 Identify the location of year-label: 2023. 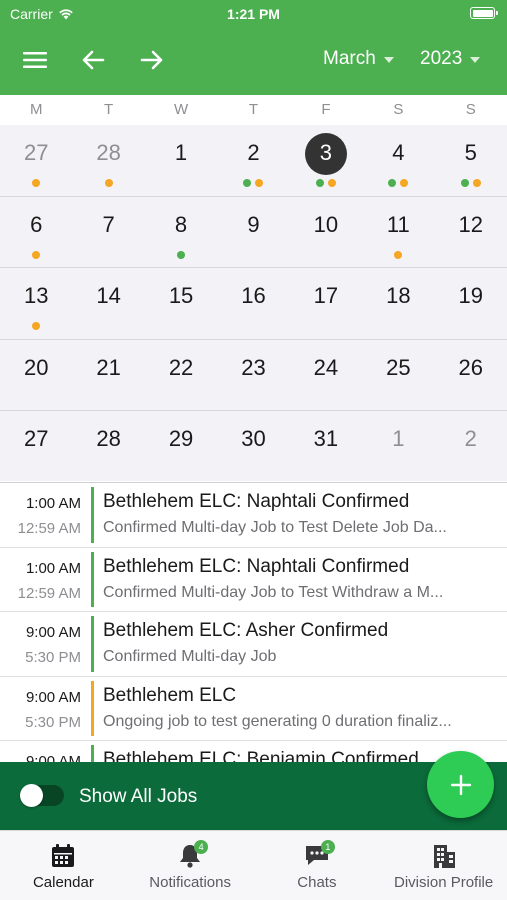
(441, 58).